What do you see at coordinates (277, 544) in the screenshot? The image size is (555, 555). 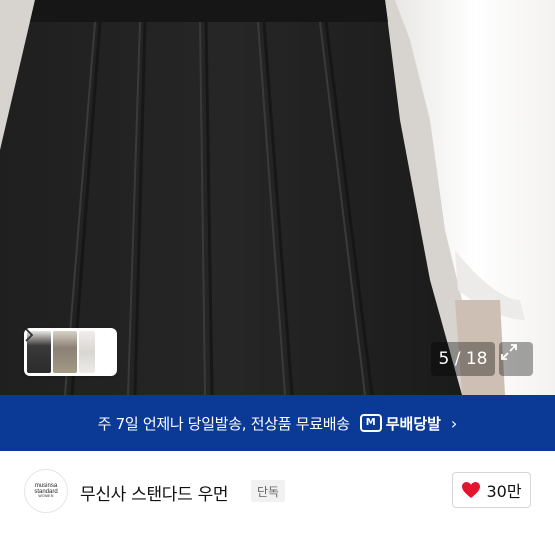 I see `bottom-spacer` at bounding box center [277, 544].